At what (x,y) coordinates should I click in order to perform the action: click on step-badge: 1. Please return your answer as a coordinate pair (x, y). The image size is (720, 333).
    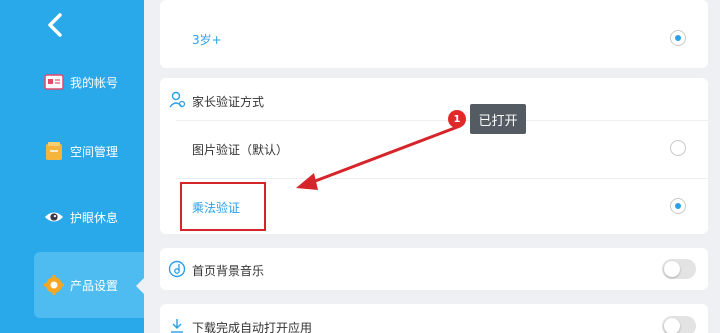
    Looking at the image, I should click on (457, 119).